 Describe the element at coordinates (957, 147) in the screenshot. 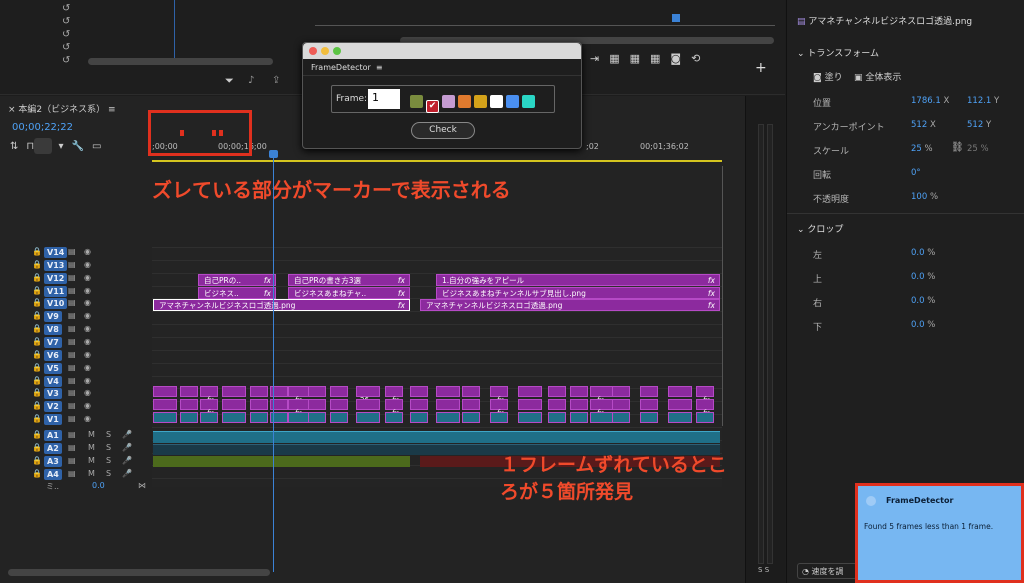

I see `link-icon: ⛓` at that location.